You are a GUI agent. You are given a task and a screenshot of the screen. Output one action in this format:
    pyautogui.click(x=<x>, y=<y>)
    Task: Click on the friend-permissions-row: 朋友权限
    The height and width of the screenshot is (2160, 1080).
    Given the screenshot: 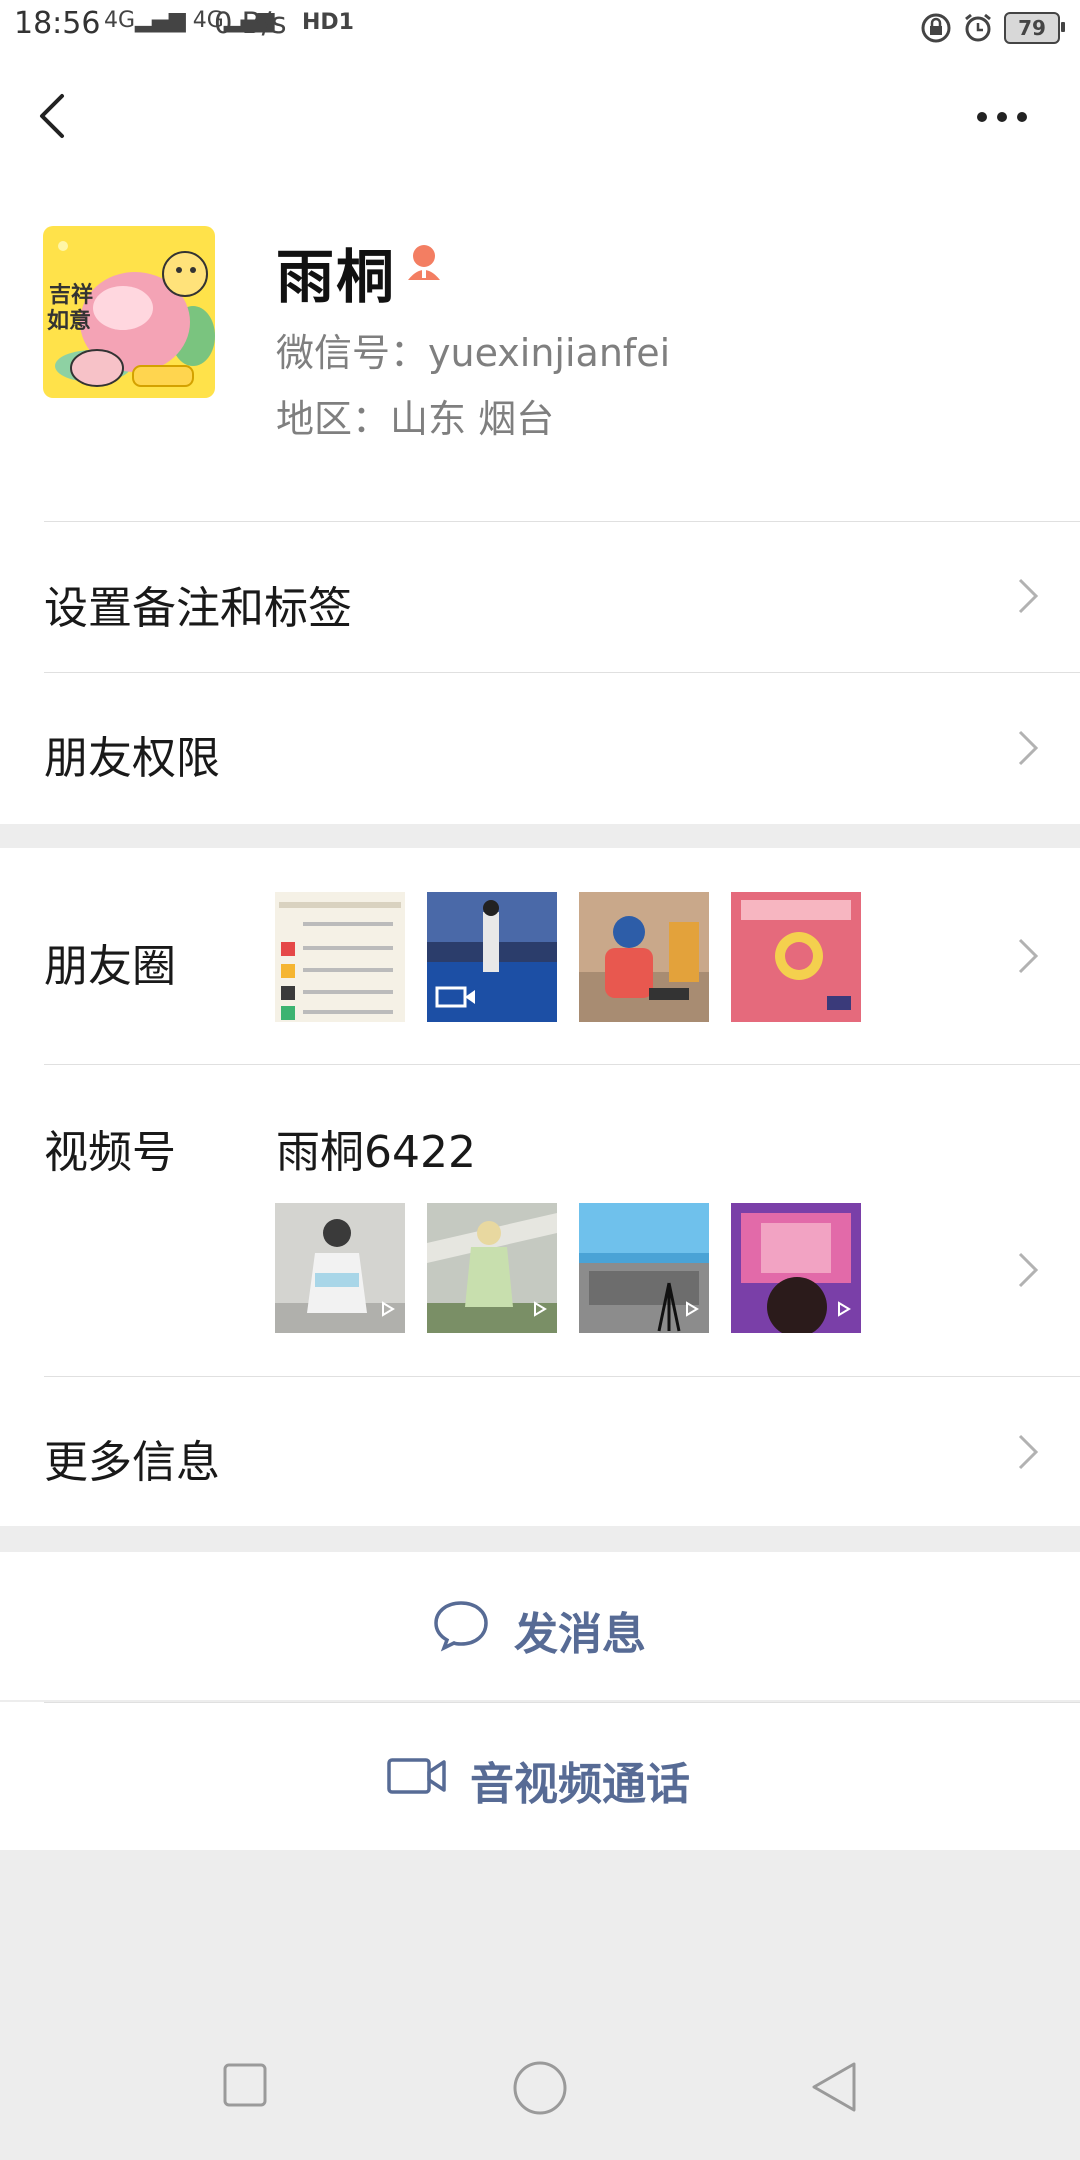 What is the action you would take?
    pyautogui.click(x=540, y=748)
    